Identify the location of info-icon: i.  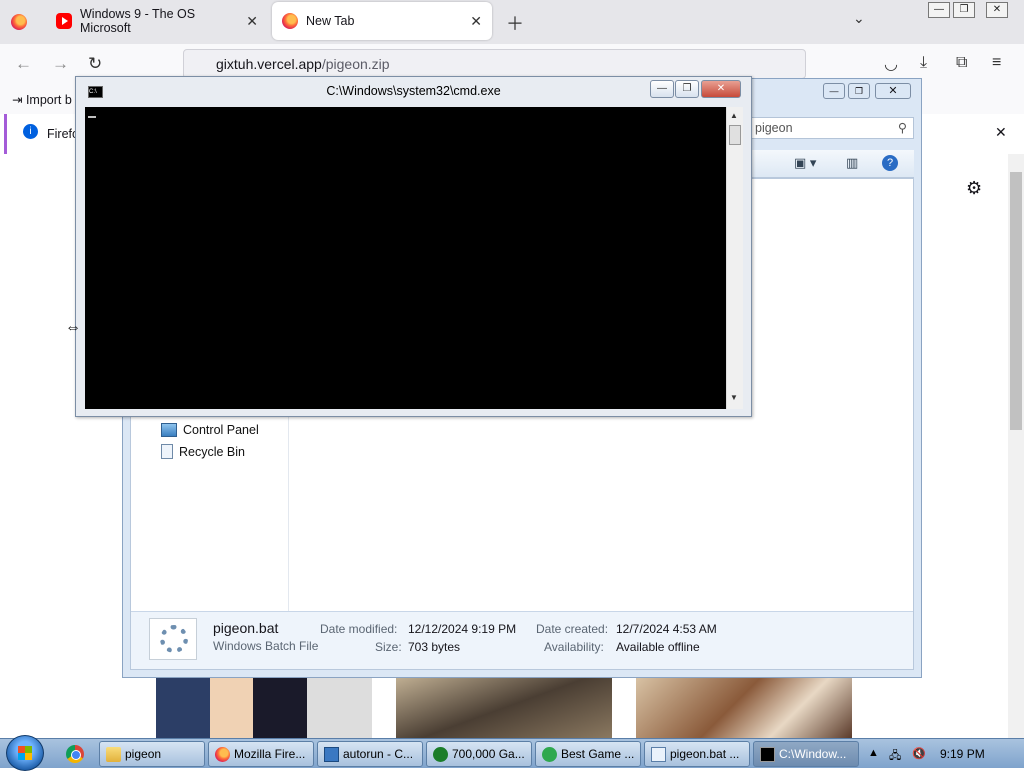
(30, 131).